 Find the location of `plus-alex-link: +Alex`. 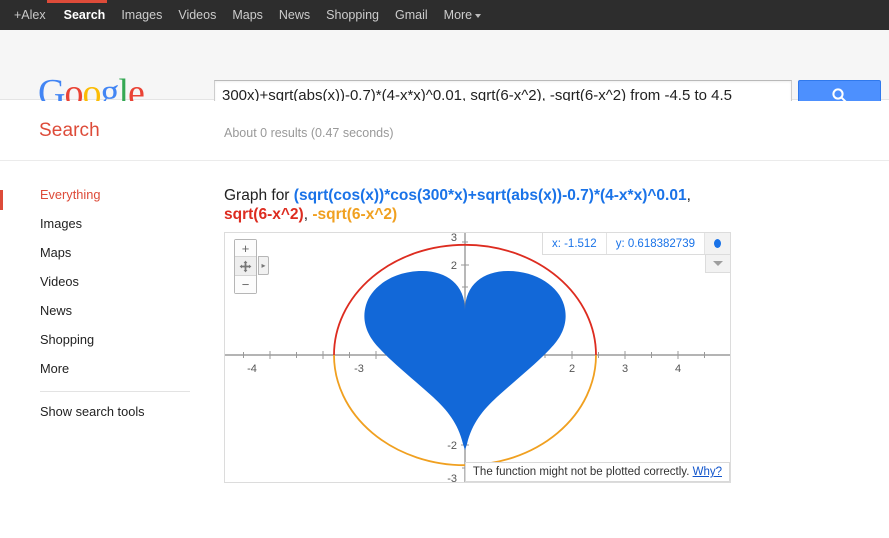

plus-alex-link: +Alex is located at coordinates (32, 15).